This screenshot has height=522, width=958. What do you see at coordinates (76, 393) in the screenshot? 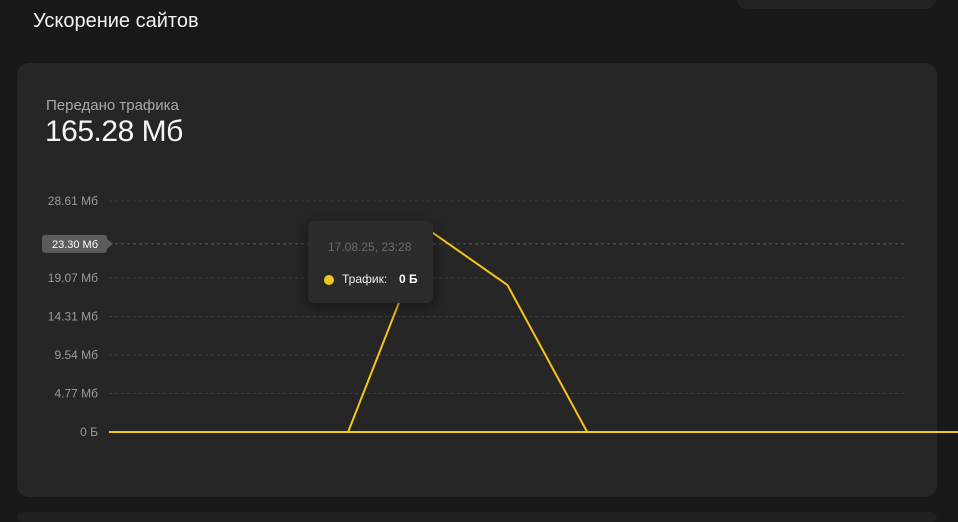
I see `y-tick-label: 4.77 Мб` at bounding box center [76, 393].